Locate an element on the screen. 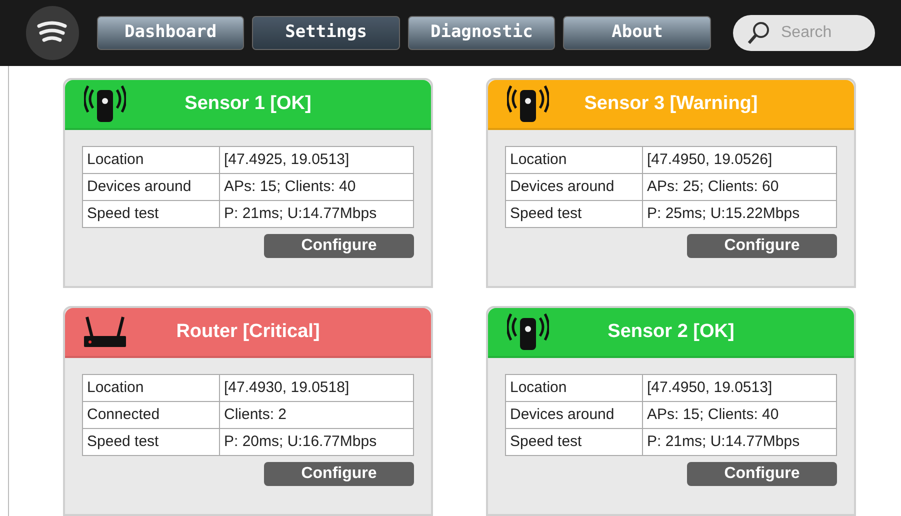 The width and height of the screenshot is (901, 516). table-cell: [47.4930, 19.0518] is located at coordinates (317, 388).